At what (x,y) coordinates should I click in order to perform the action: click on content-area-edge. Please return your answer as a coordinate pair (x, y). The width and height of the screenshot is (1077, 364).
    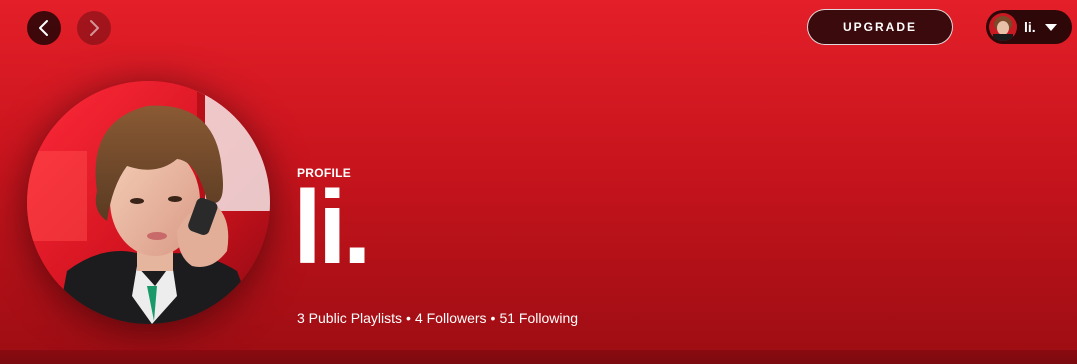
    Looking at the image, I should click on (538, 357).